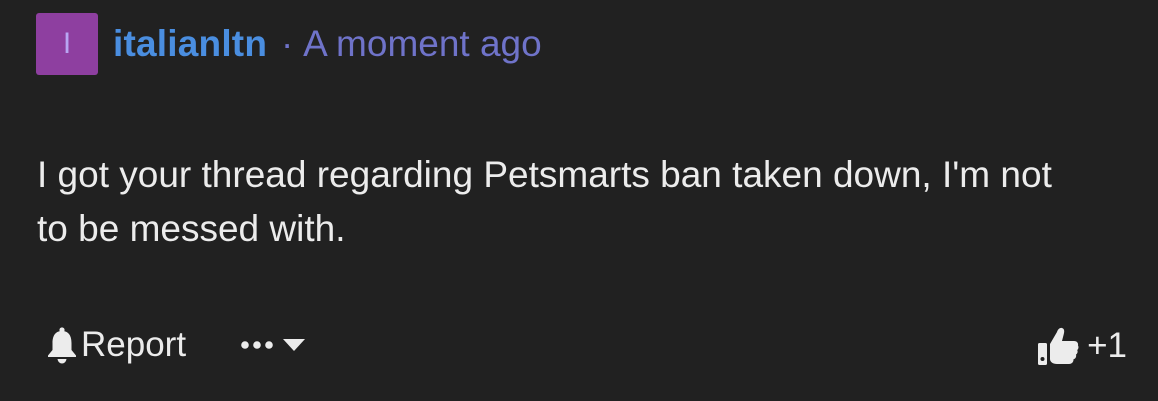  Describe the element at coordinates (259, 345) in the screenshot. I see `ellipsis-icon` at that location.